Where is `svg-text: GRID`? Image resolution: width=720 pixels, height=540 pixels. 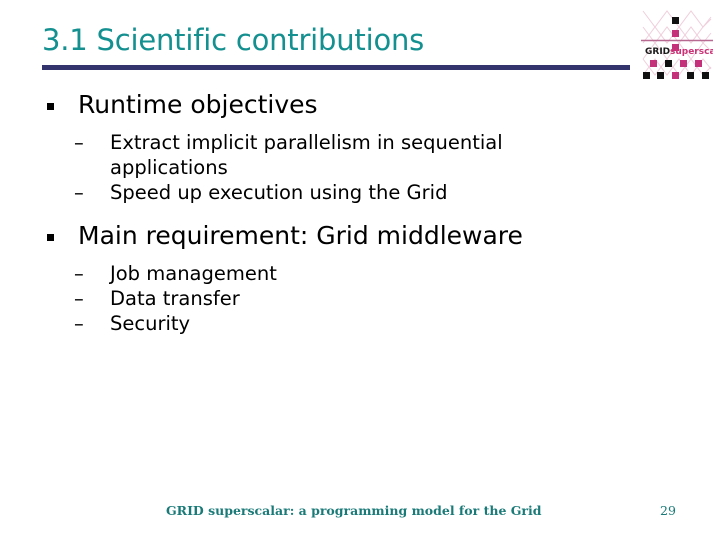
svg-text: GRID is located at coordinates (657, 52).